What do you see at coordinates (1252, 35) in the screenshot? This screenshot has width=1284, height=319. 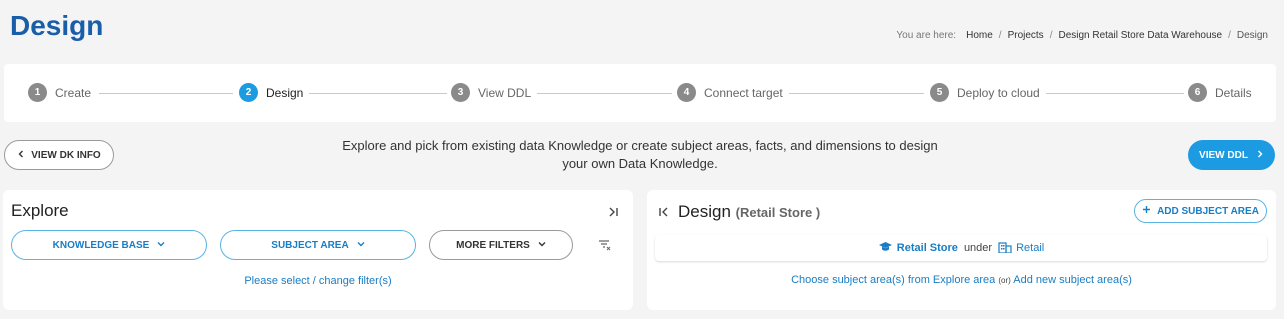 I see `breadcrumb-current: Design` at bounding box center [1252, 35].